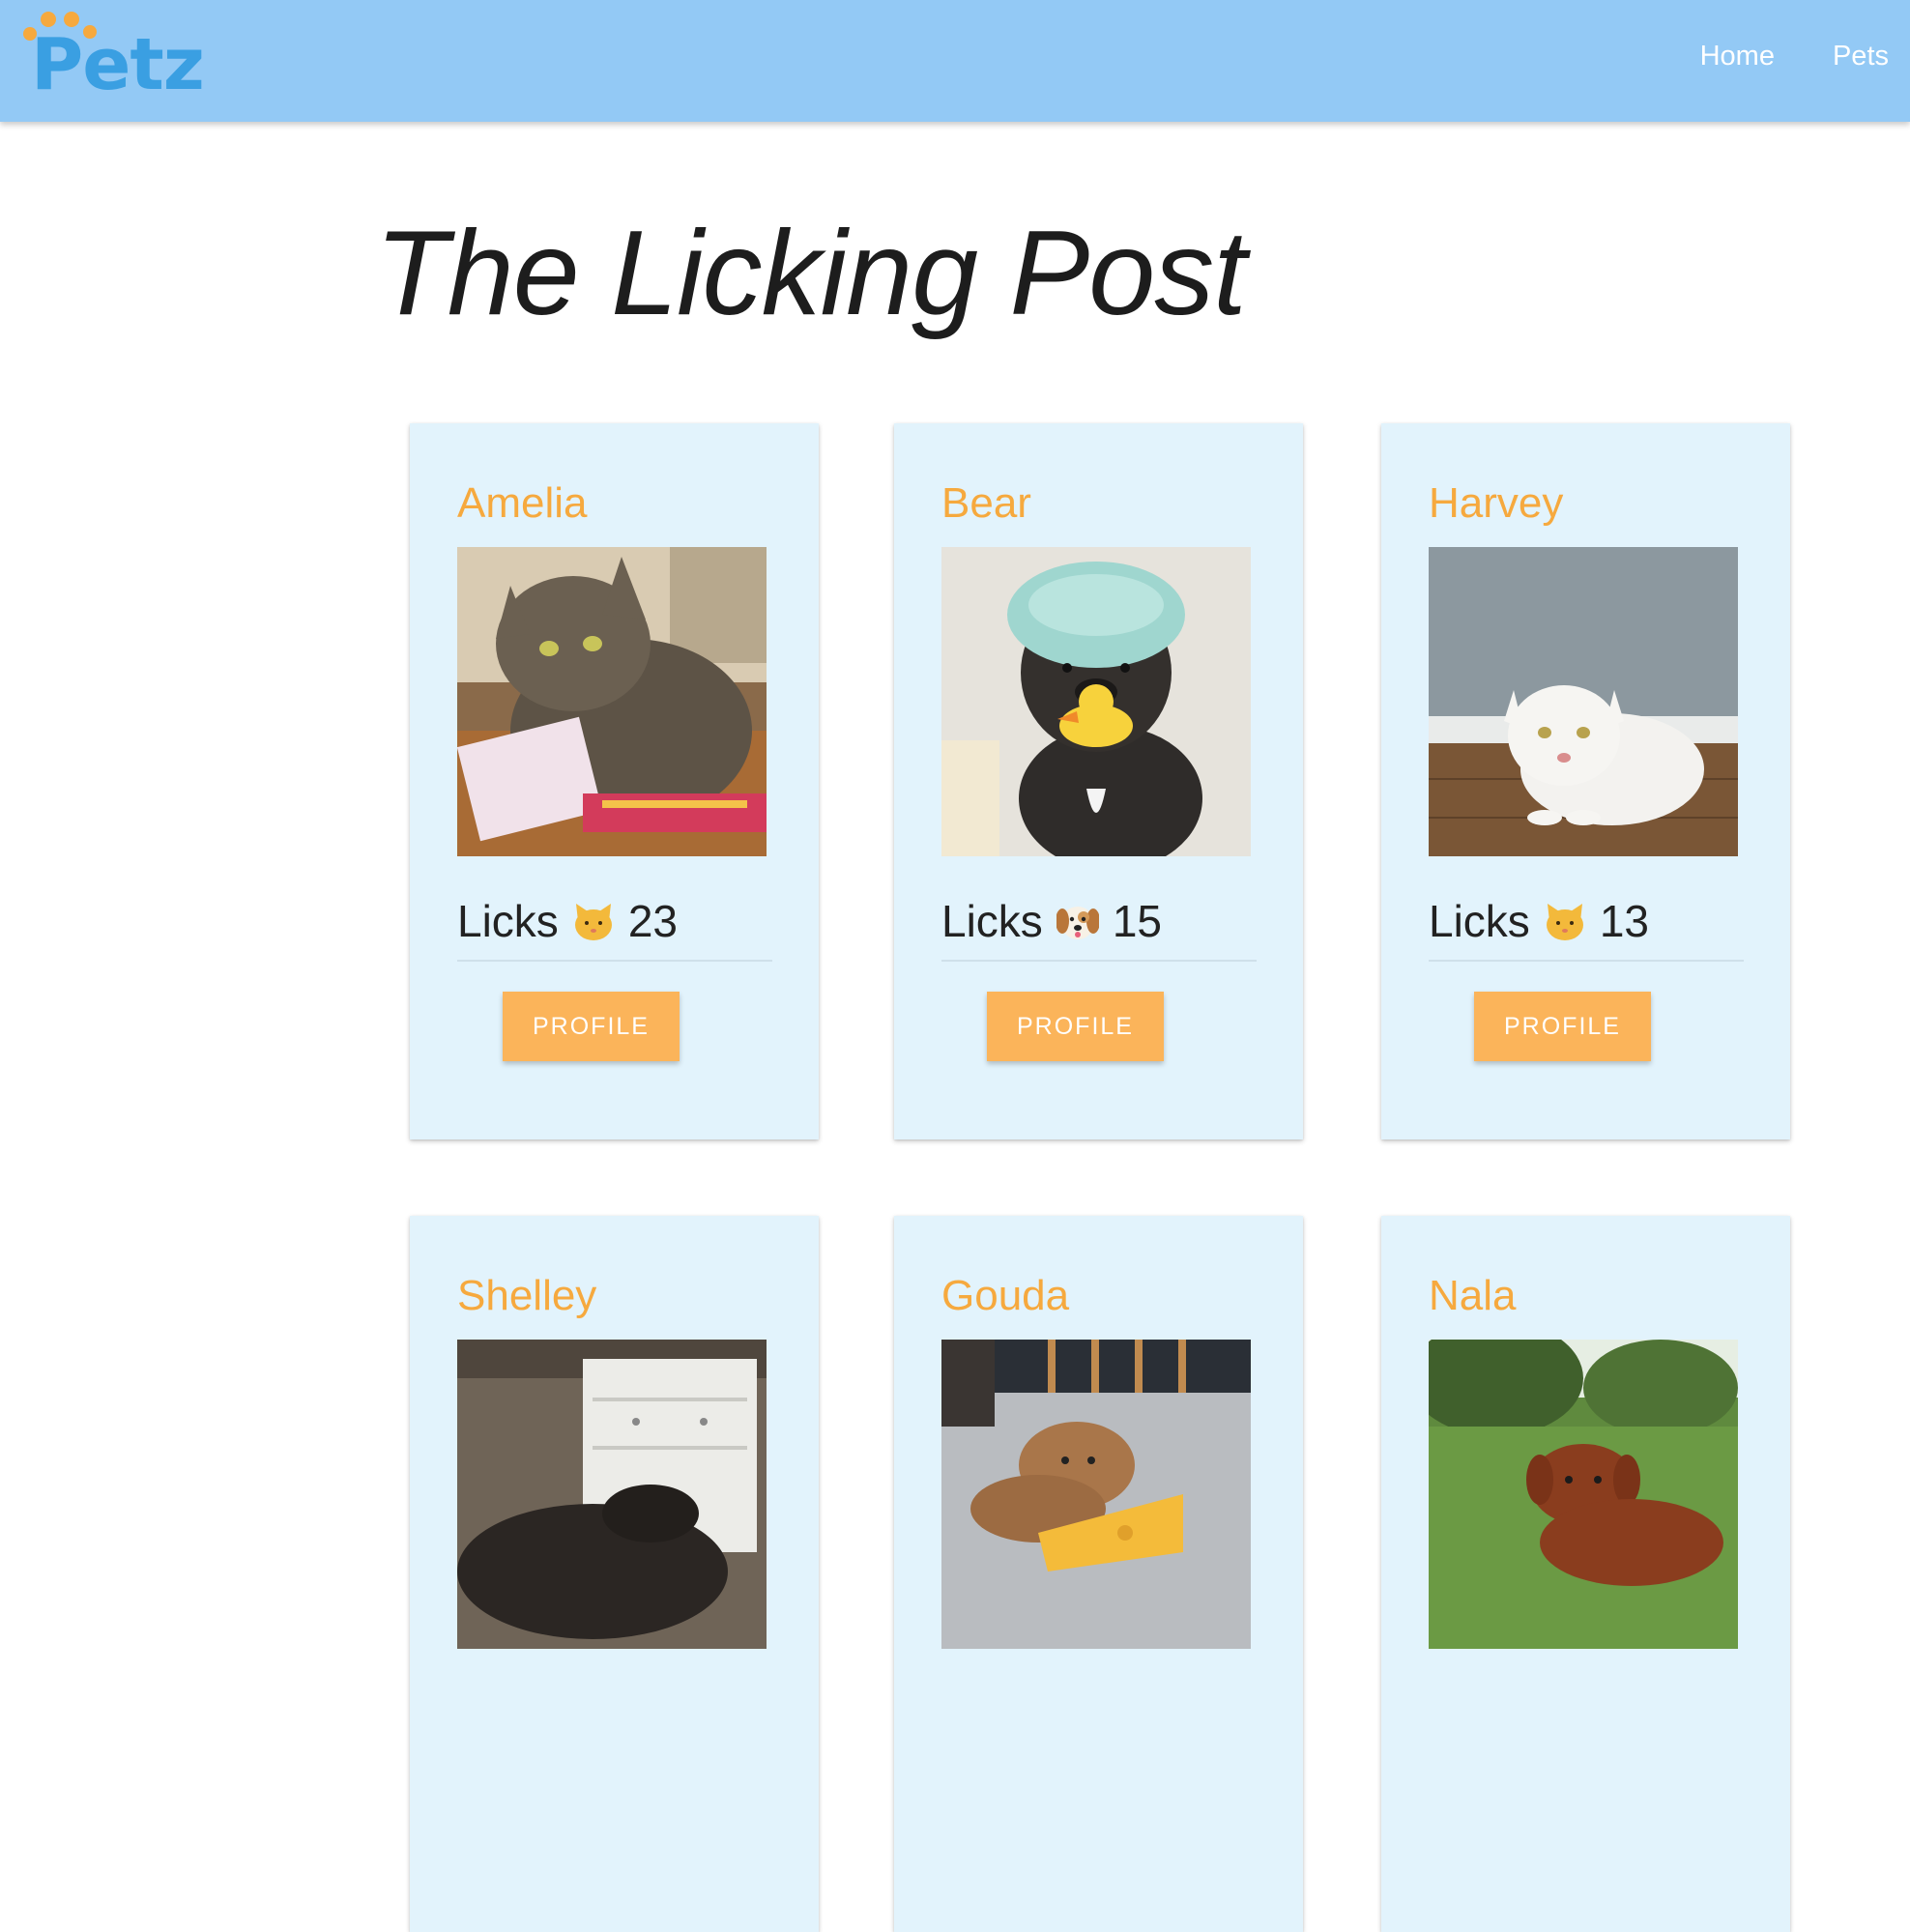 The height and width of the screenshot is (1932, 1910). What do you see at coordinates (811, 273) in the screenshot?
I see `page-title: The Licking Post` at bounding box center [811, 273].